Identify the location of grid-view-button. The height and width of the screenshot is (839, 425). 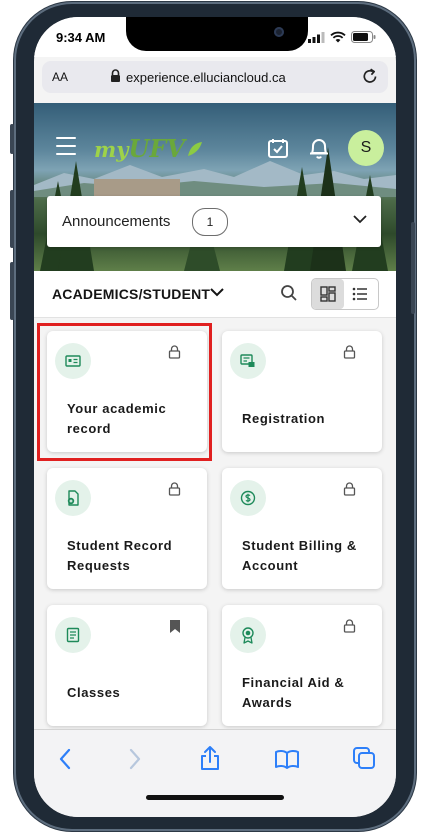
(328, 294).